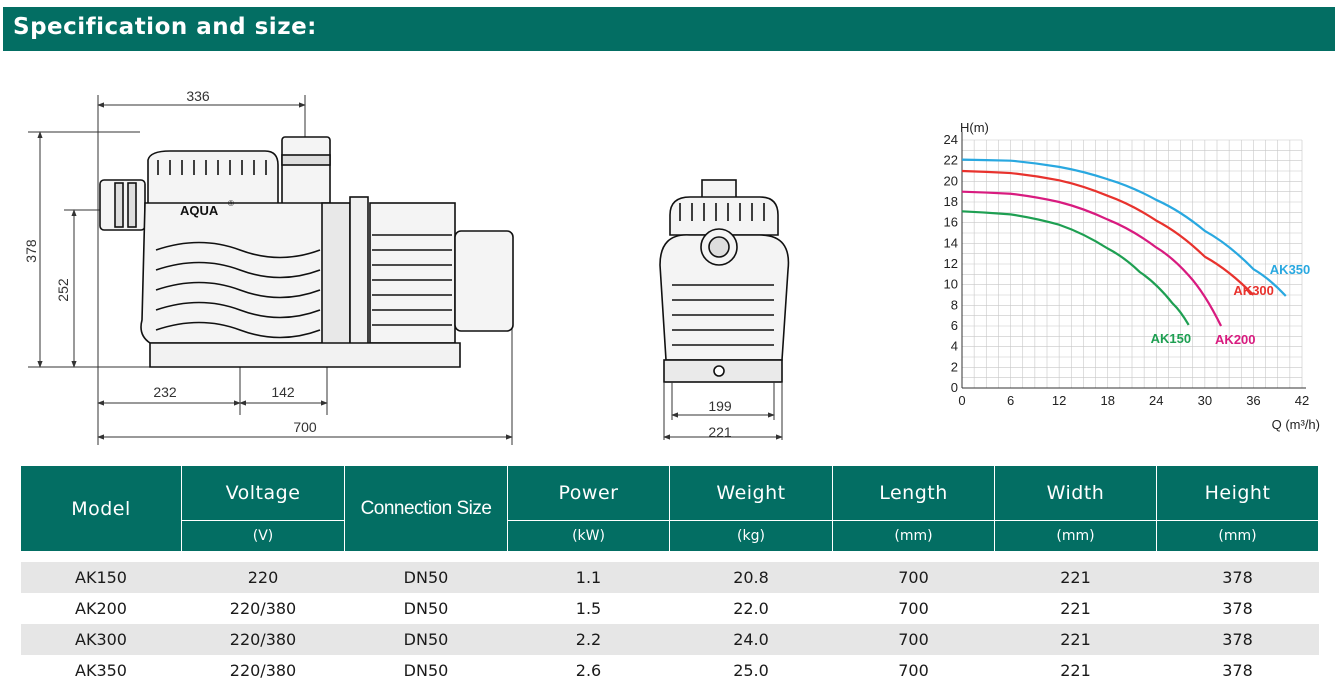  Describe the element at coordinates (1010, 400) in the screenshot. I see `x-tick-label: 6` at that location.